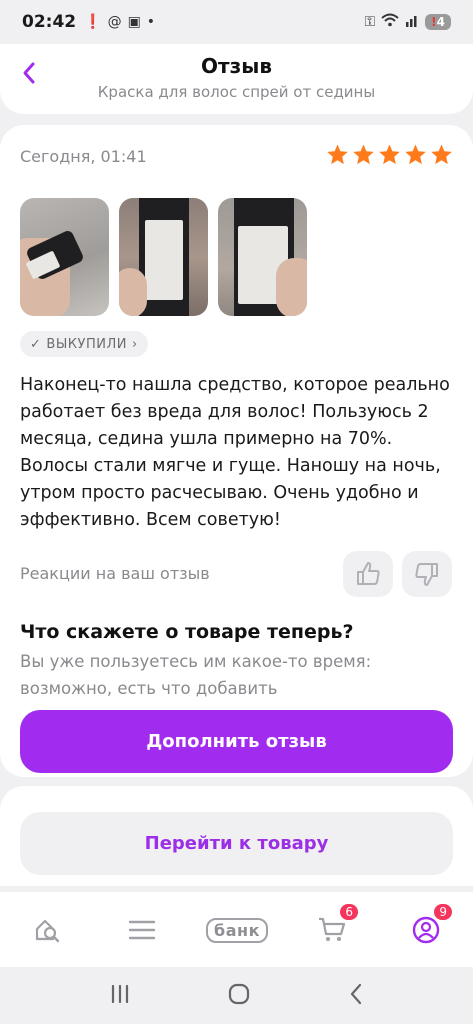 This screenshot has width=473, height=1024. I want to click on scan-icon: ▣, so click(134, 22).